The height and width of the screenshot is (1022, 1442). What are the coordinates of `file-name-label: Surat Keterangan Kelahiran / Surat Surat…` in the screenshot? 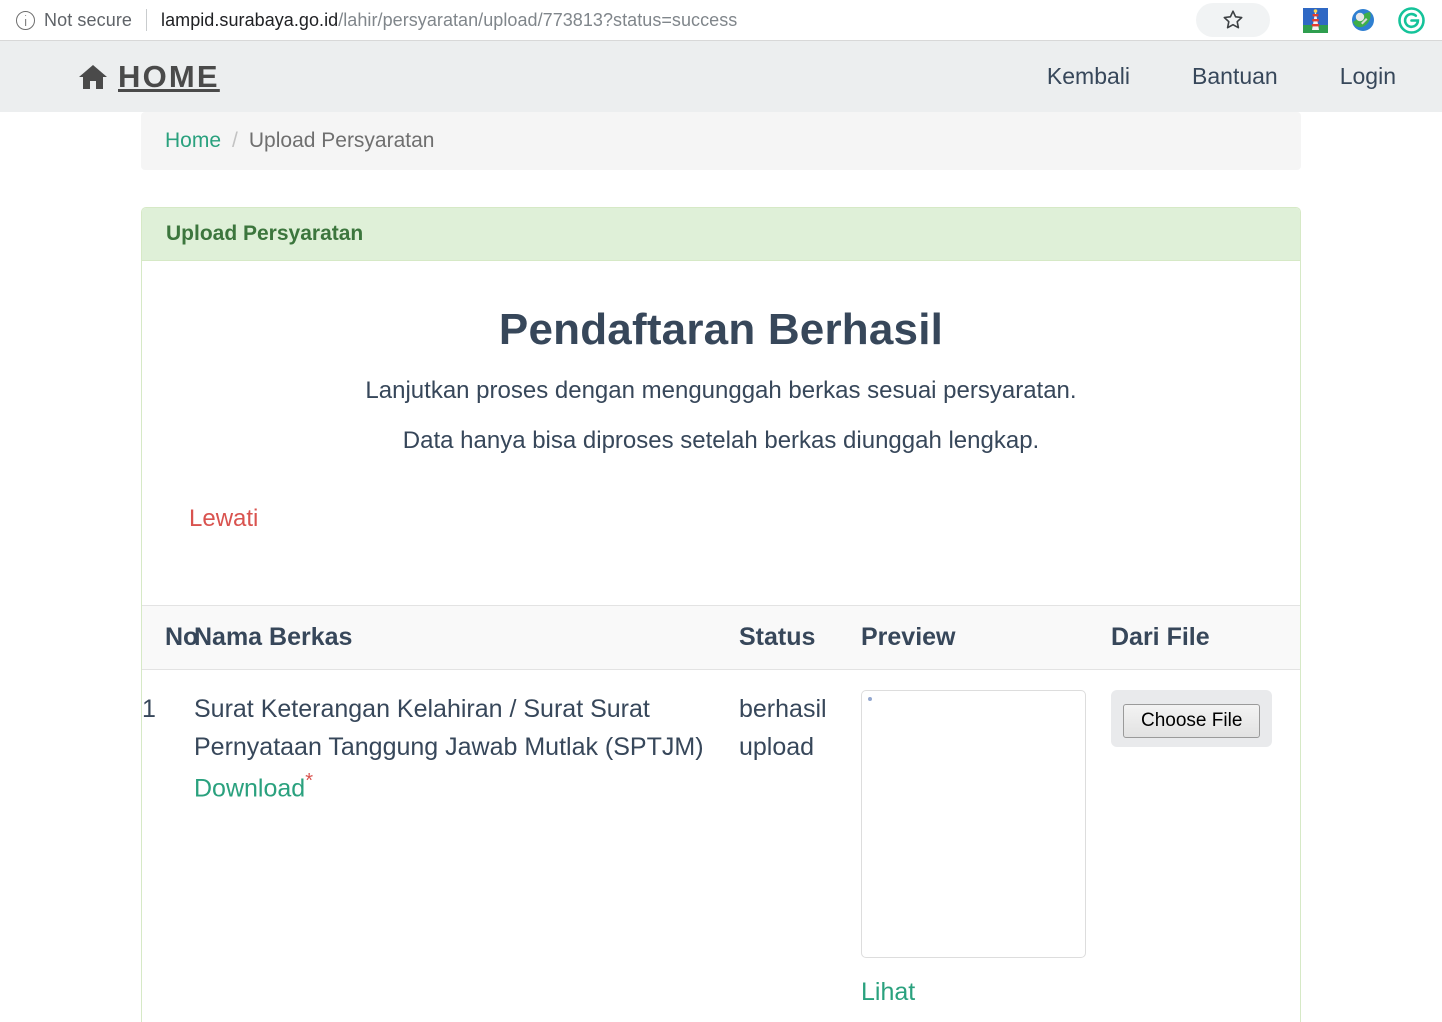 It's located at (449, 728).